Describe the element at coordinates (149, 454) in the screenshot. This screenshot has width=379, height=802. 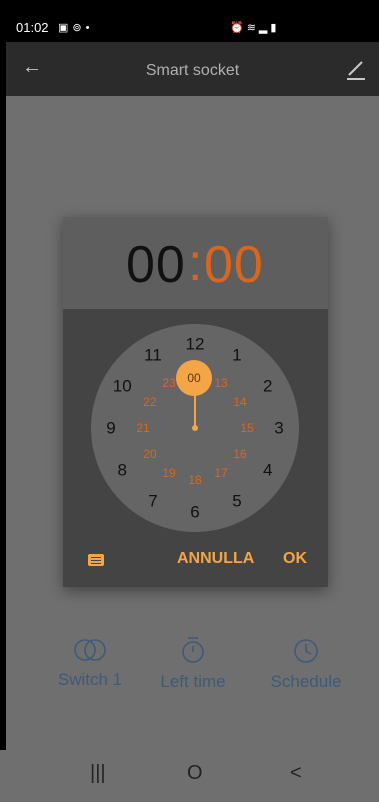
I see `clock-hour-20: 20` at that location.